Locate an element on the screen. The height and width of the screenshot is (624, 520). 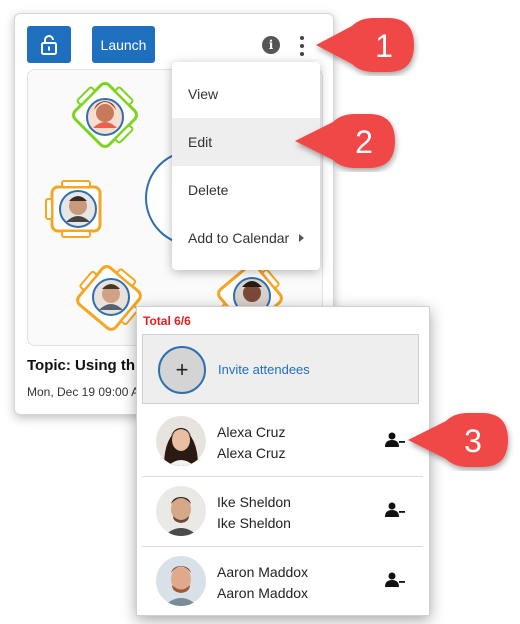
menu-item-label: View is located at coordinates (203, 94).